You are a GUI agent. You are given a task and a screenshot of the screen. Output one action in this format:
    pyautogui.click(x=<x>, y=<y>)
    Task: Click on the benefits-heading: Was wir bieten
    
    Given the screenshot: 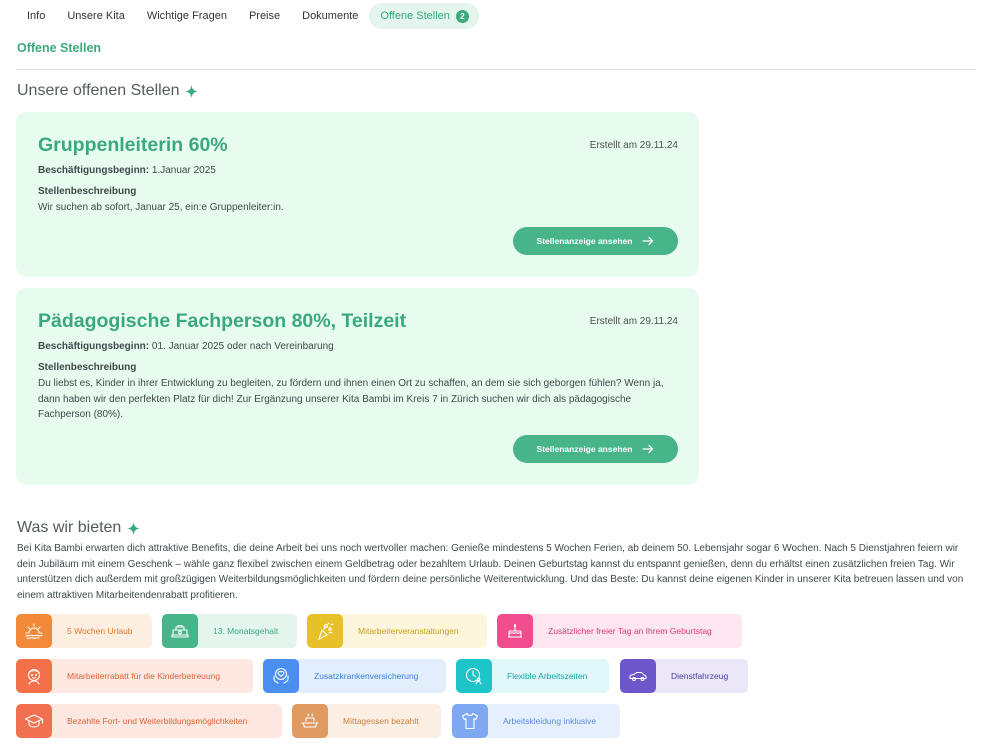 What is the action you would take?
    pyautogui.click(x=79, y=528)
    